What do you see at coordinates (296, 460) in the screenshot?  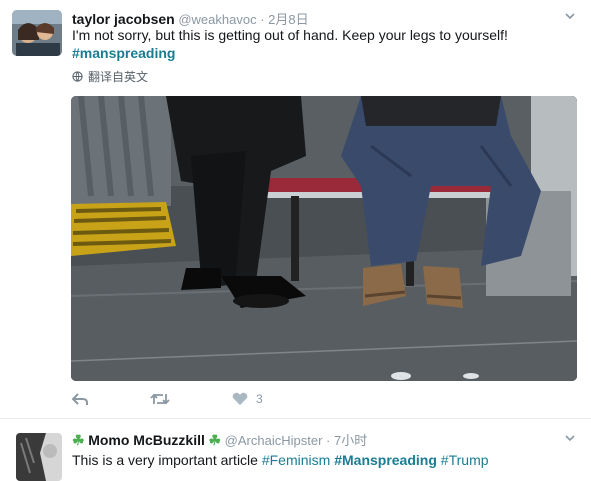 I see `hashtag-link: #Feminism` at bounding box center [296, 460].